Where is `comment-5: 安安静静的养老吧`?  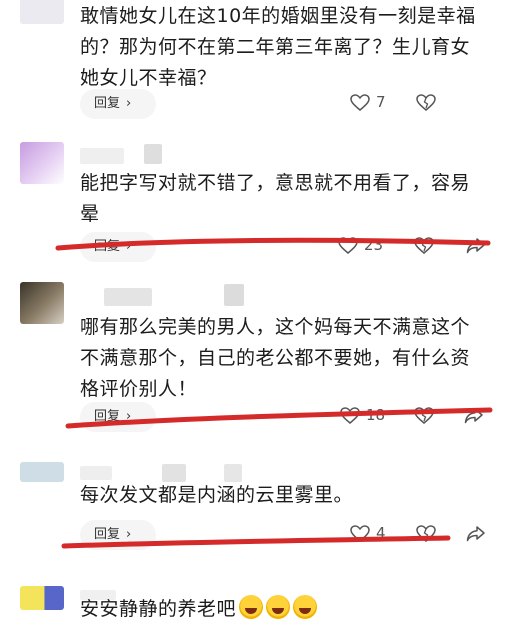 comment-5: 安安静静的养老吧 is located at coordinates (254, 605).